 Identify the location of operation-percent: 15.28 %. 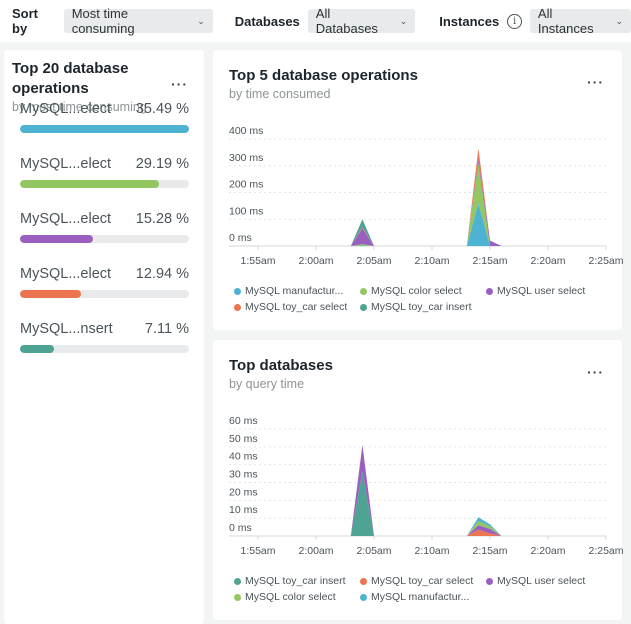
(162, 219).